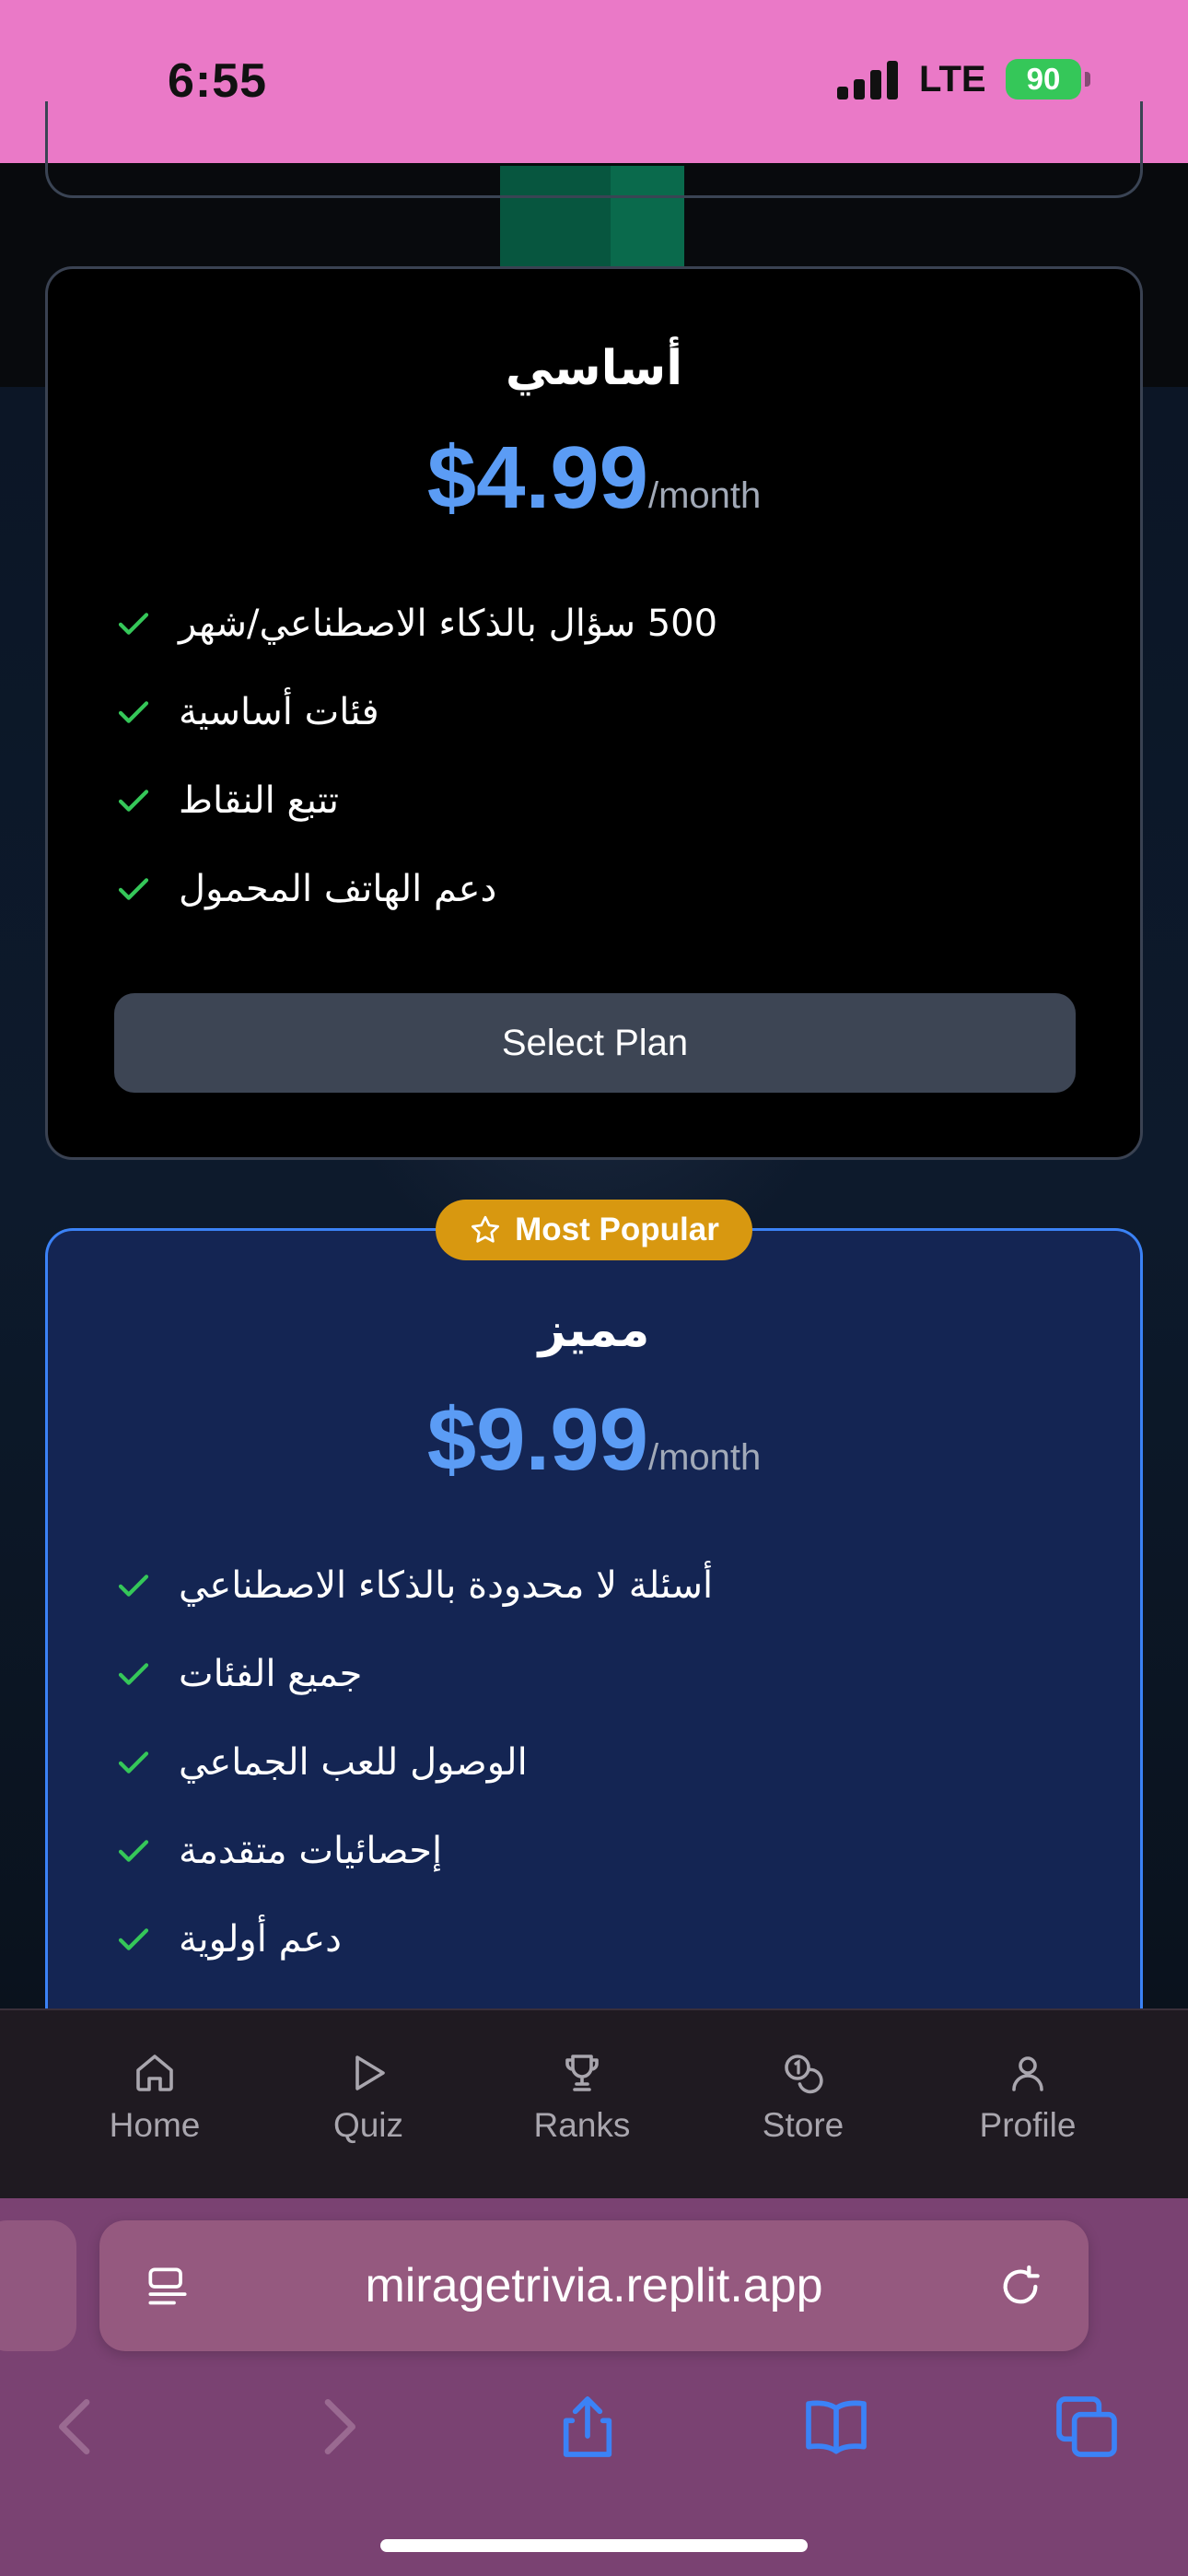 The width and height of the screenshot is (1188, 2576). I want to click on feature-text: دعم الهاتف المحمول, so click(338, 889).